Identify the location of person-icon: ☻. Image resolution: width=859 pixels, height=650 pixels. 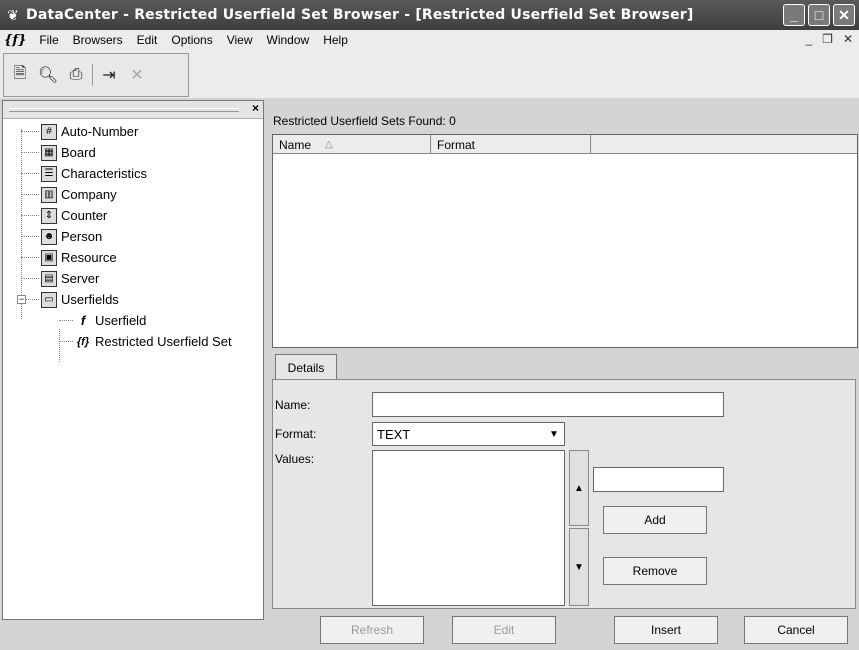
(49, 236).